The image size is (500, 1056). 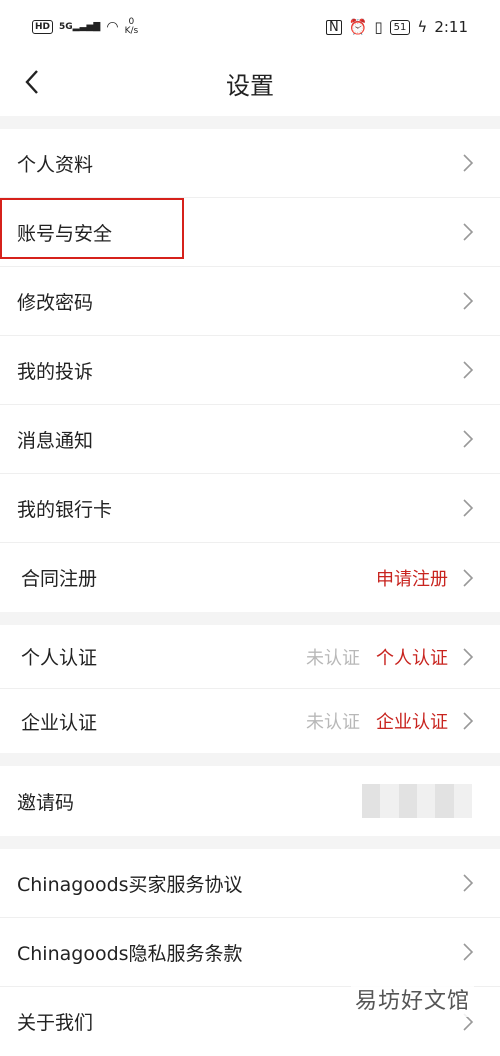 What do you see at coordinates (46, 802) in the screenshot?
I see `row-label: 邀请码` at bounding box center [46, 802].